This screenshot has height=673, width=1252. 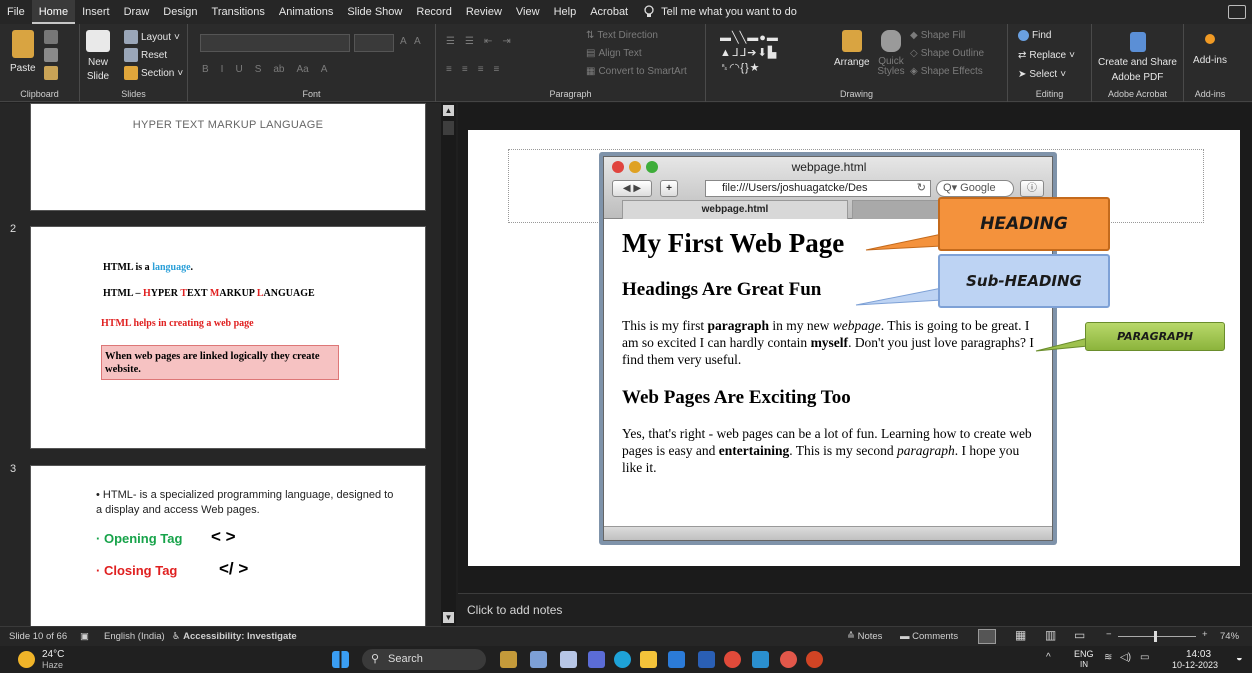 I want to click on clock-date: 10-12-2023, so click(x=1195, y=665).